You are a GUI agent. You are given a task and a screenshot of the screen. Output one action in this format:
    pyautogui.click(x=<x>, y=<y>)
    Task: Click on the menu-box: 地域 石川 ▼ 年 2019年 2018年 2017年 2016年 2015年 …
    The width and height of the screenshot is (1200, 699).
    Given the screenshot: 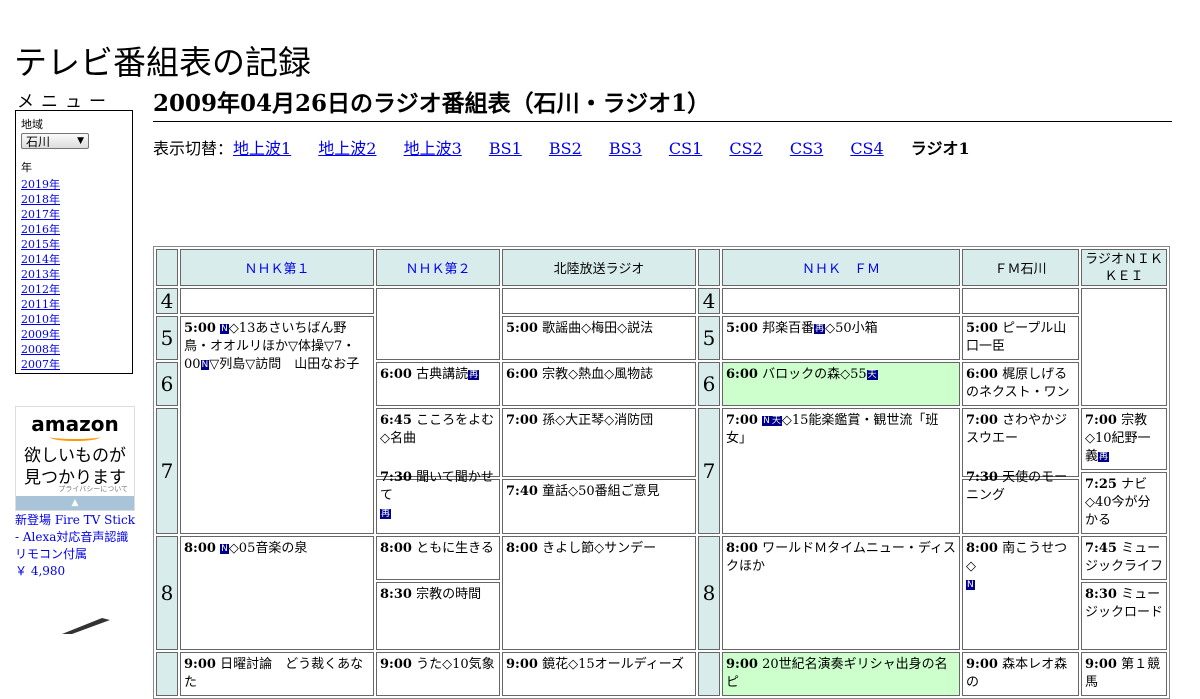 What is the action you would take?
    pyautogui.click(x=74, y=242)
    